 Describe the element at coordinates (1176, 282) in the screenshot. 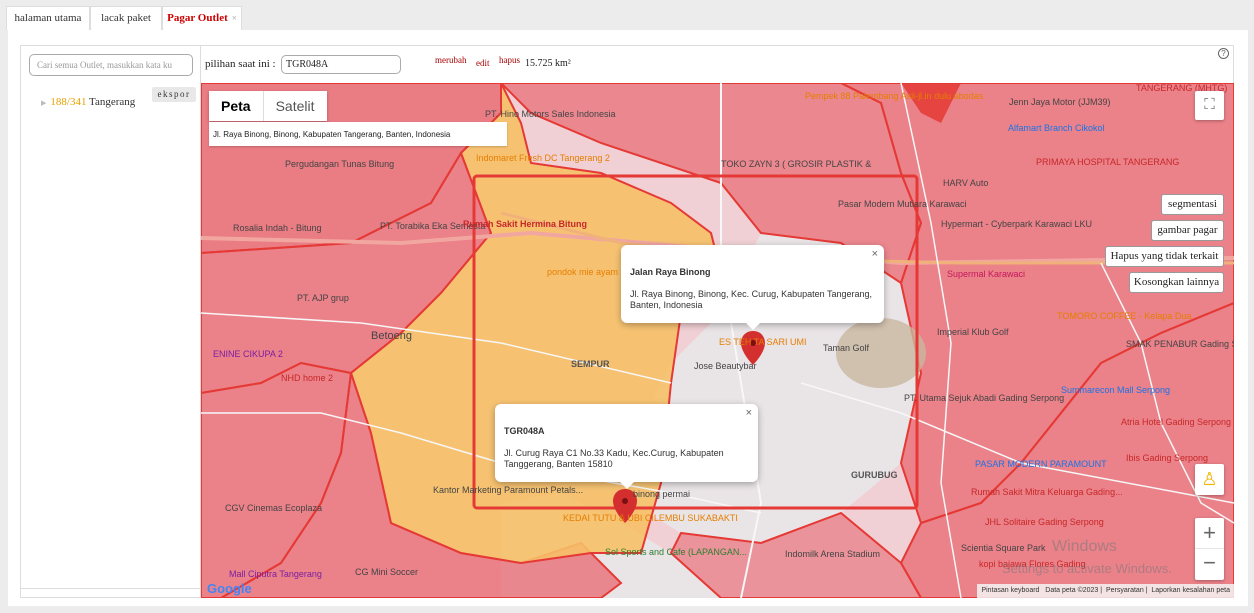

I see `kosongkan-lainnya-button: Kosongkan lainnya` at that location.